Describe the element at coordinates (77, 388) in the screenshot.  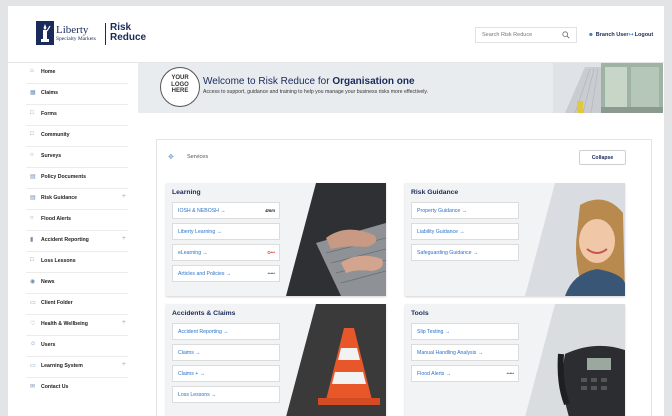
I see `sidebar-item-contact-us: ✉ Contact Us` at that location.